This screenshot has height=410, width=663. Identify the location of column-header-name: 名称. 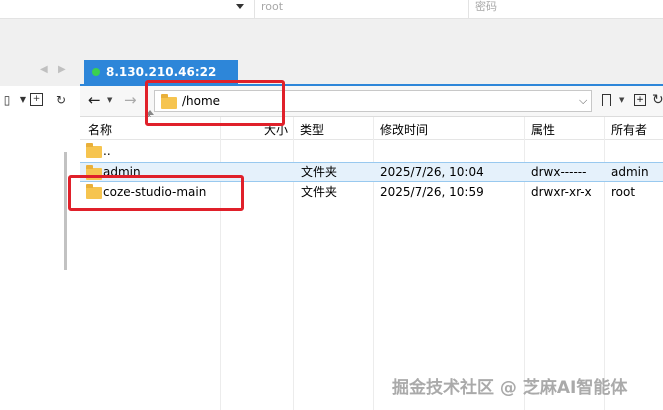
(100, 129).